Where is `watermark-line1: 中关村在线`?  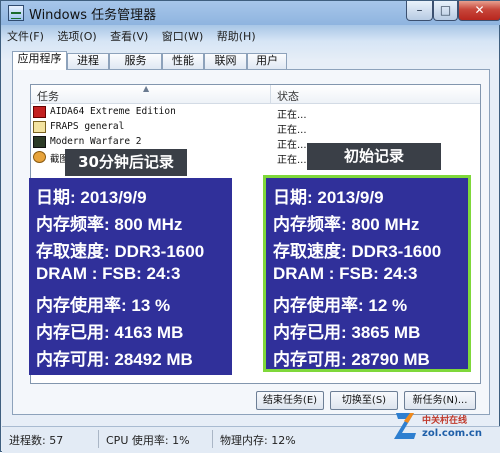 watermark-line1: 中关村在线 is located at coordinates (444, 420).